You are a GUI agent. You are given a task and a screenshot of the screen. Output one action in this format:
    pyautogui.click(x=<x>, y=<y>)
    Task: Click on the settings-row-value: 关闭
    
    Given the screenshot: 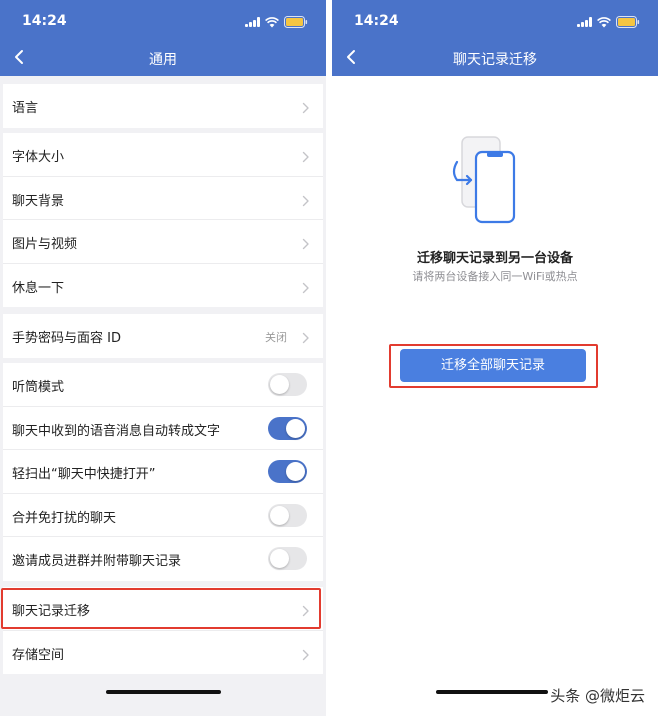 What is the action you would take?
    pyautogui.click(x=276, y=337)
    